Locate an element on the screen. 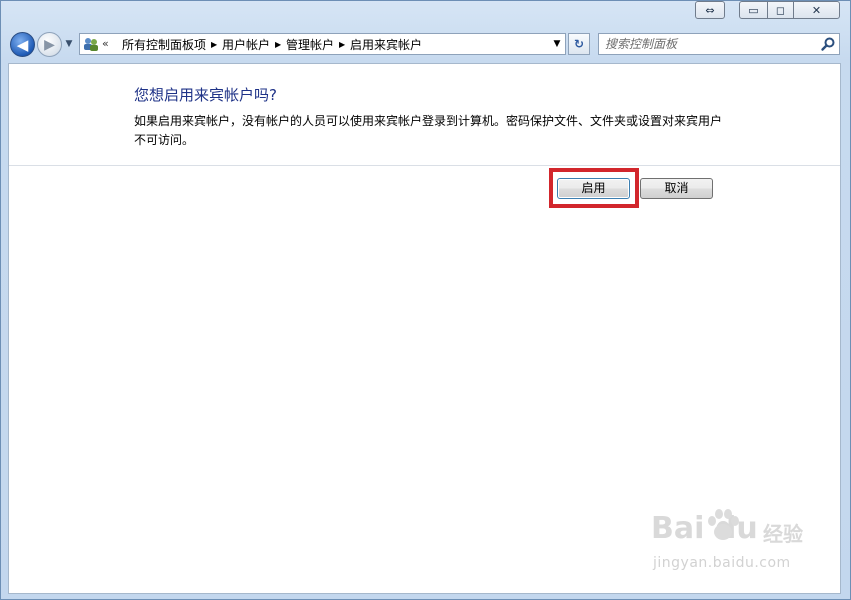 Image resolution: width=851 pixels, height=600 pixels. watermark: Bai du 经验 jingyan.baidu.com is located at coordinates (741, 545).